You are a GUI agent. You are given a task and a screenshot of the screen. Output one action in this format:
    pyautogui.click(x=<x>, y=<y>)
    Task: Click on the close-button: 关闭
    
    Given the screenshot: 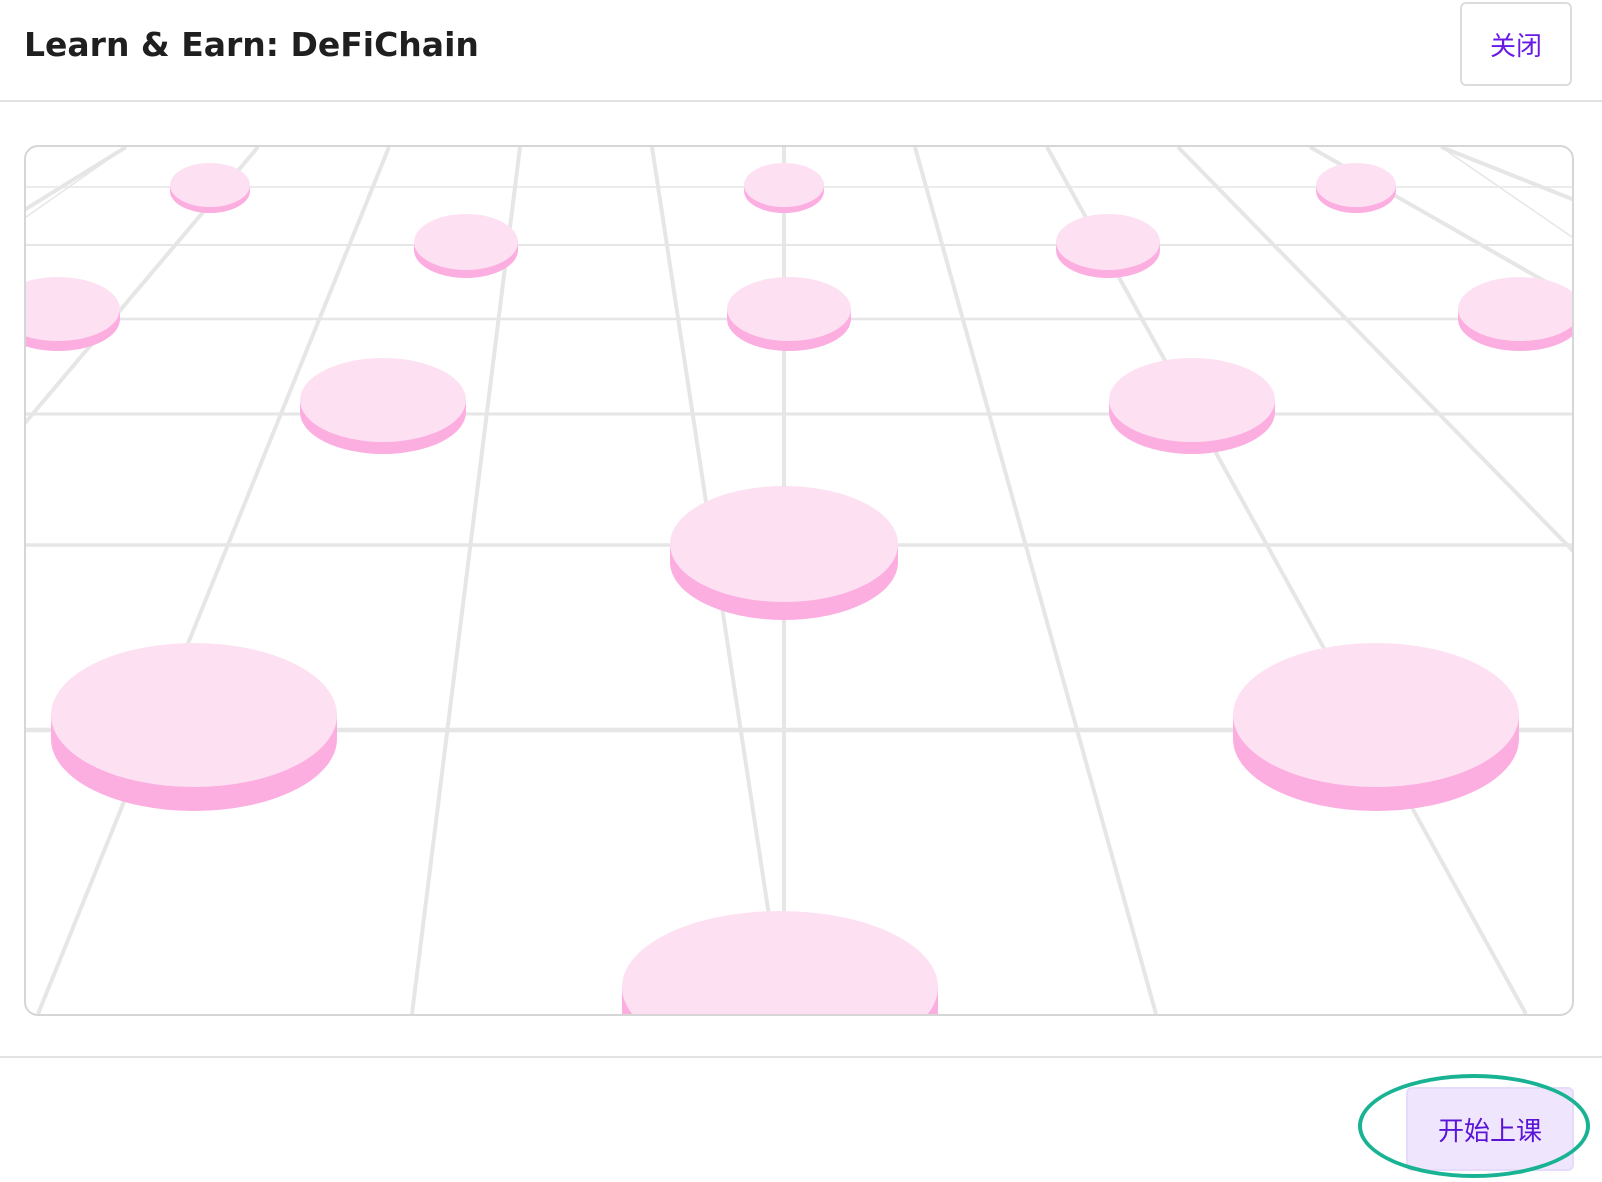 What is the action you would take?
    pyautogui.click(x=1516, y=44)
    